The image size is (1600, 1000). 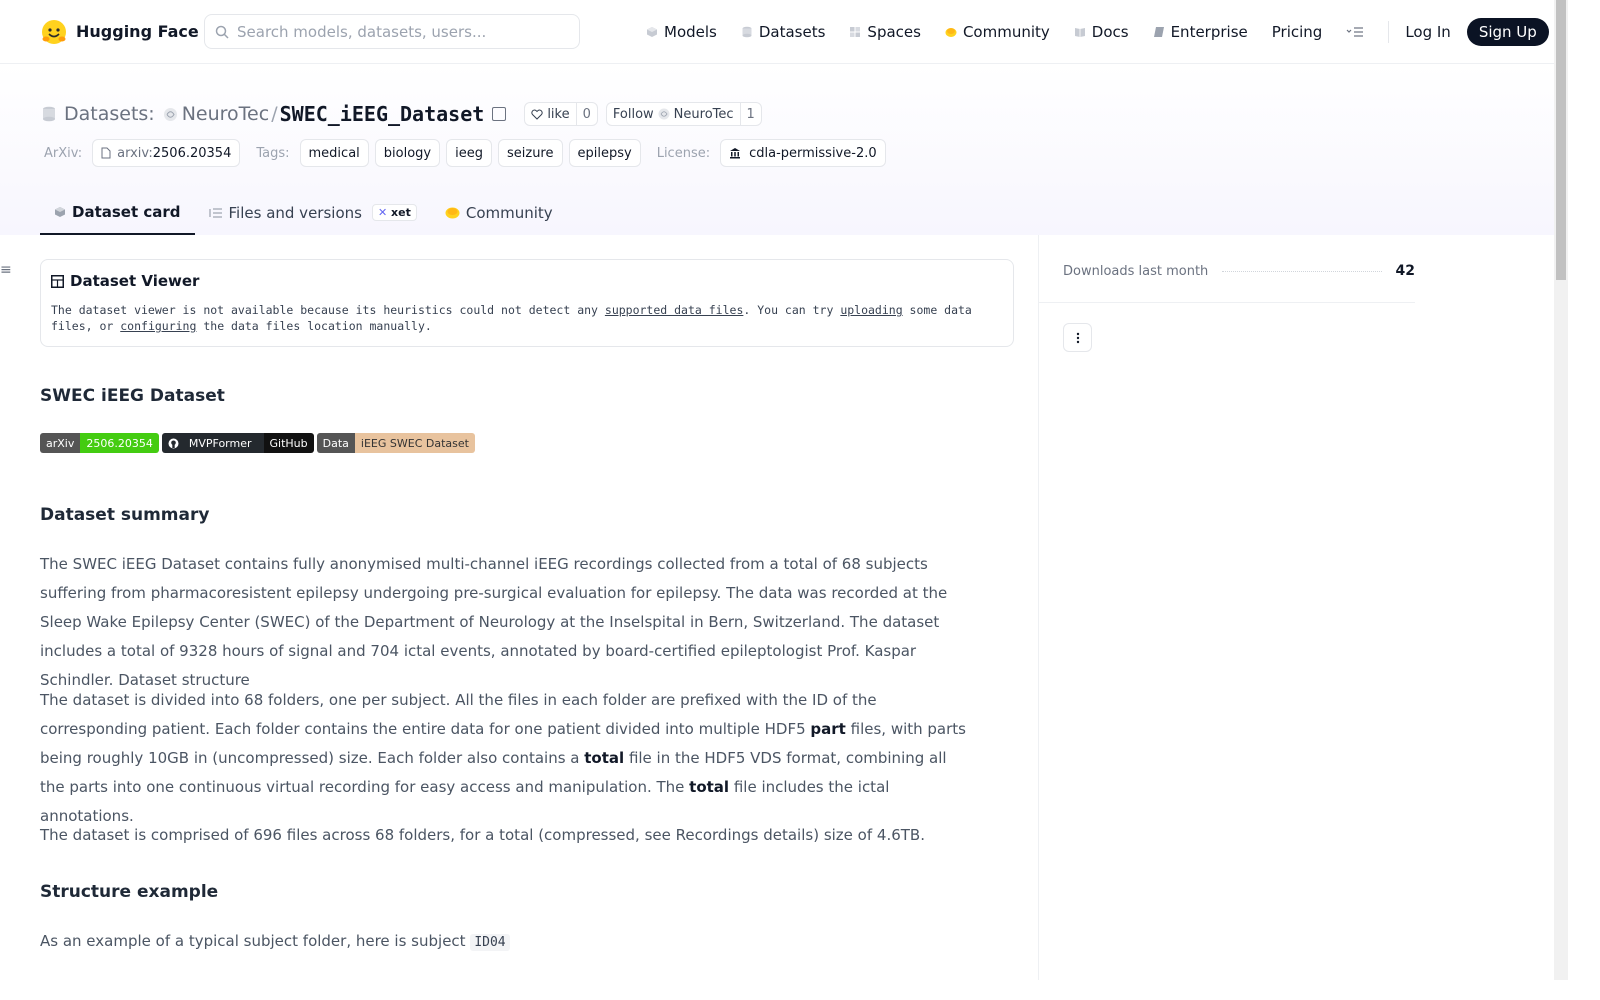 What do you see at coordinates (273, 153) in the screenshot?
I see `tags-label: Tags:` at bounding box center [273, 153].